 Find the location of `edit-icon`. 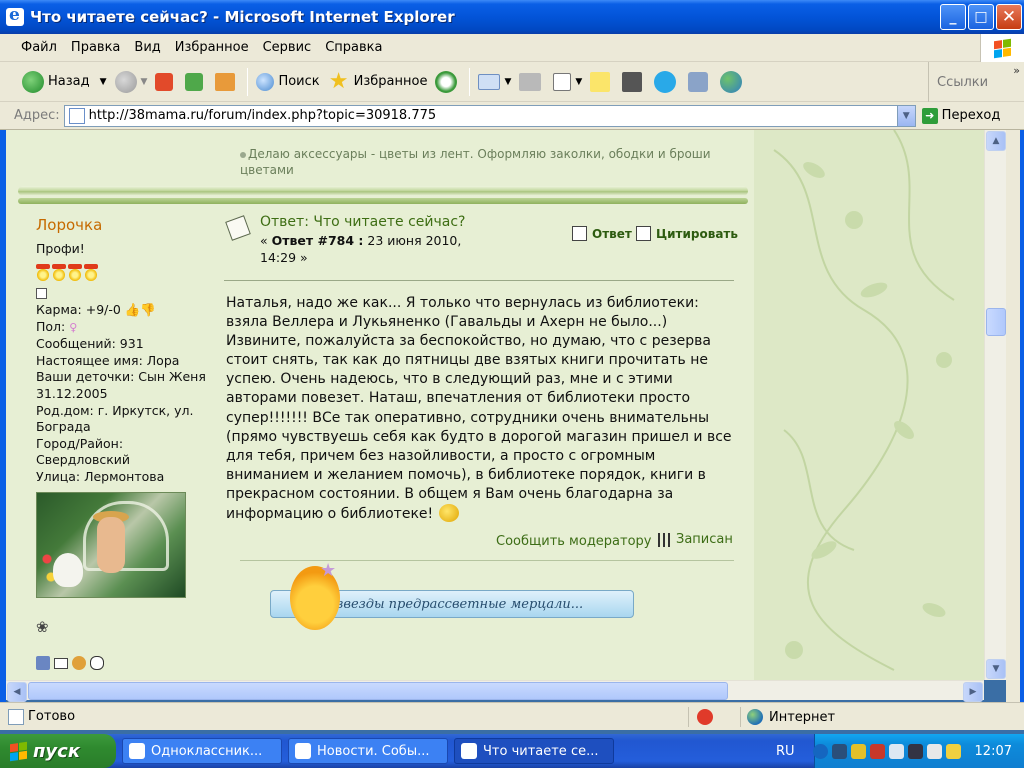

edit-icon is located at coordinates (562, 81).